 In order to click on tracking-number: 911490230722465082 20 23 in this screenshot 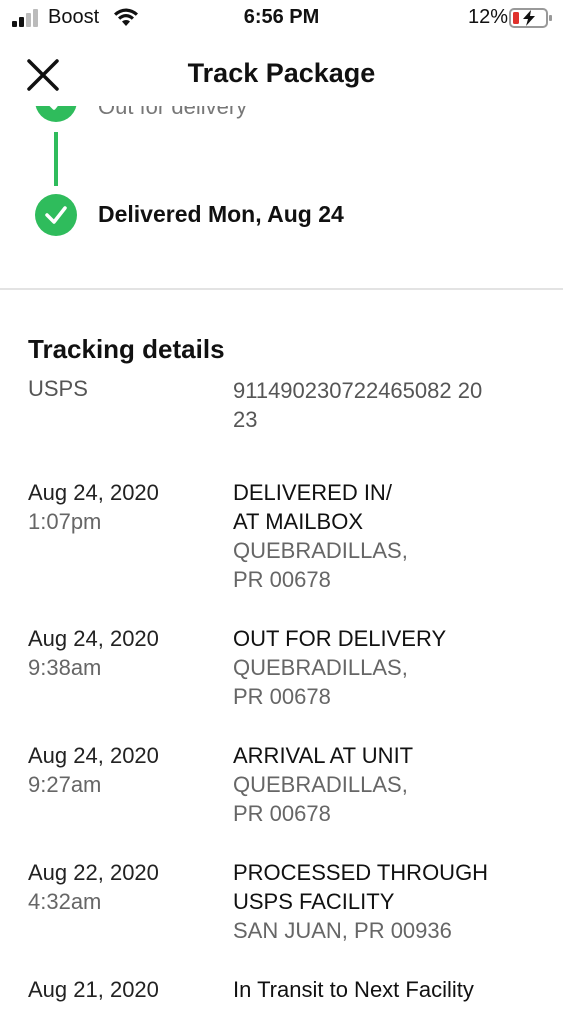, I will do `click(383, 405)`.